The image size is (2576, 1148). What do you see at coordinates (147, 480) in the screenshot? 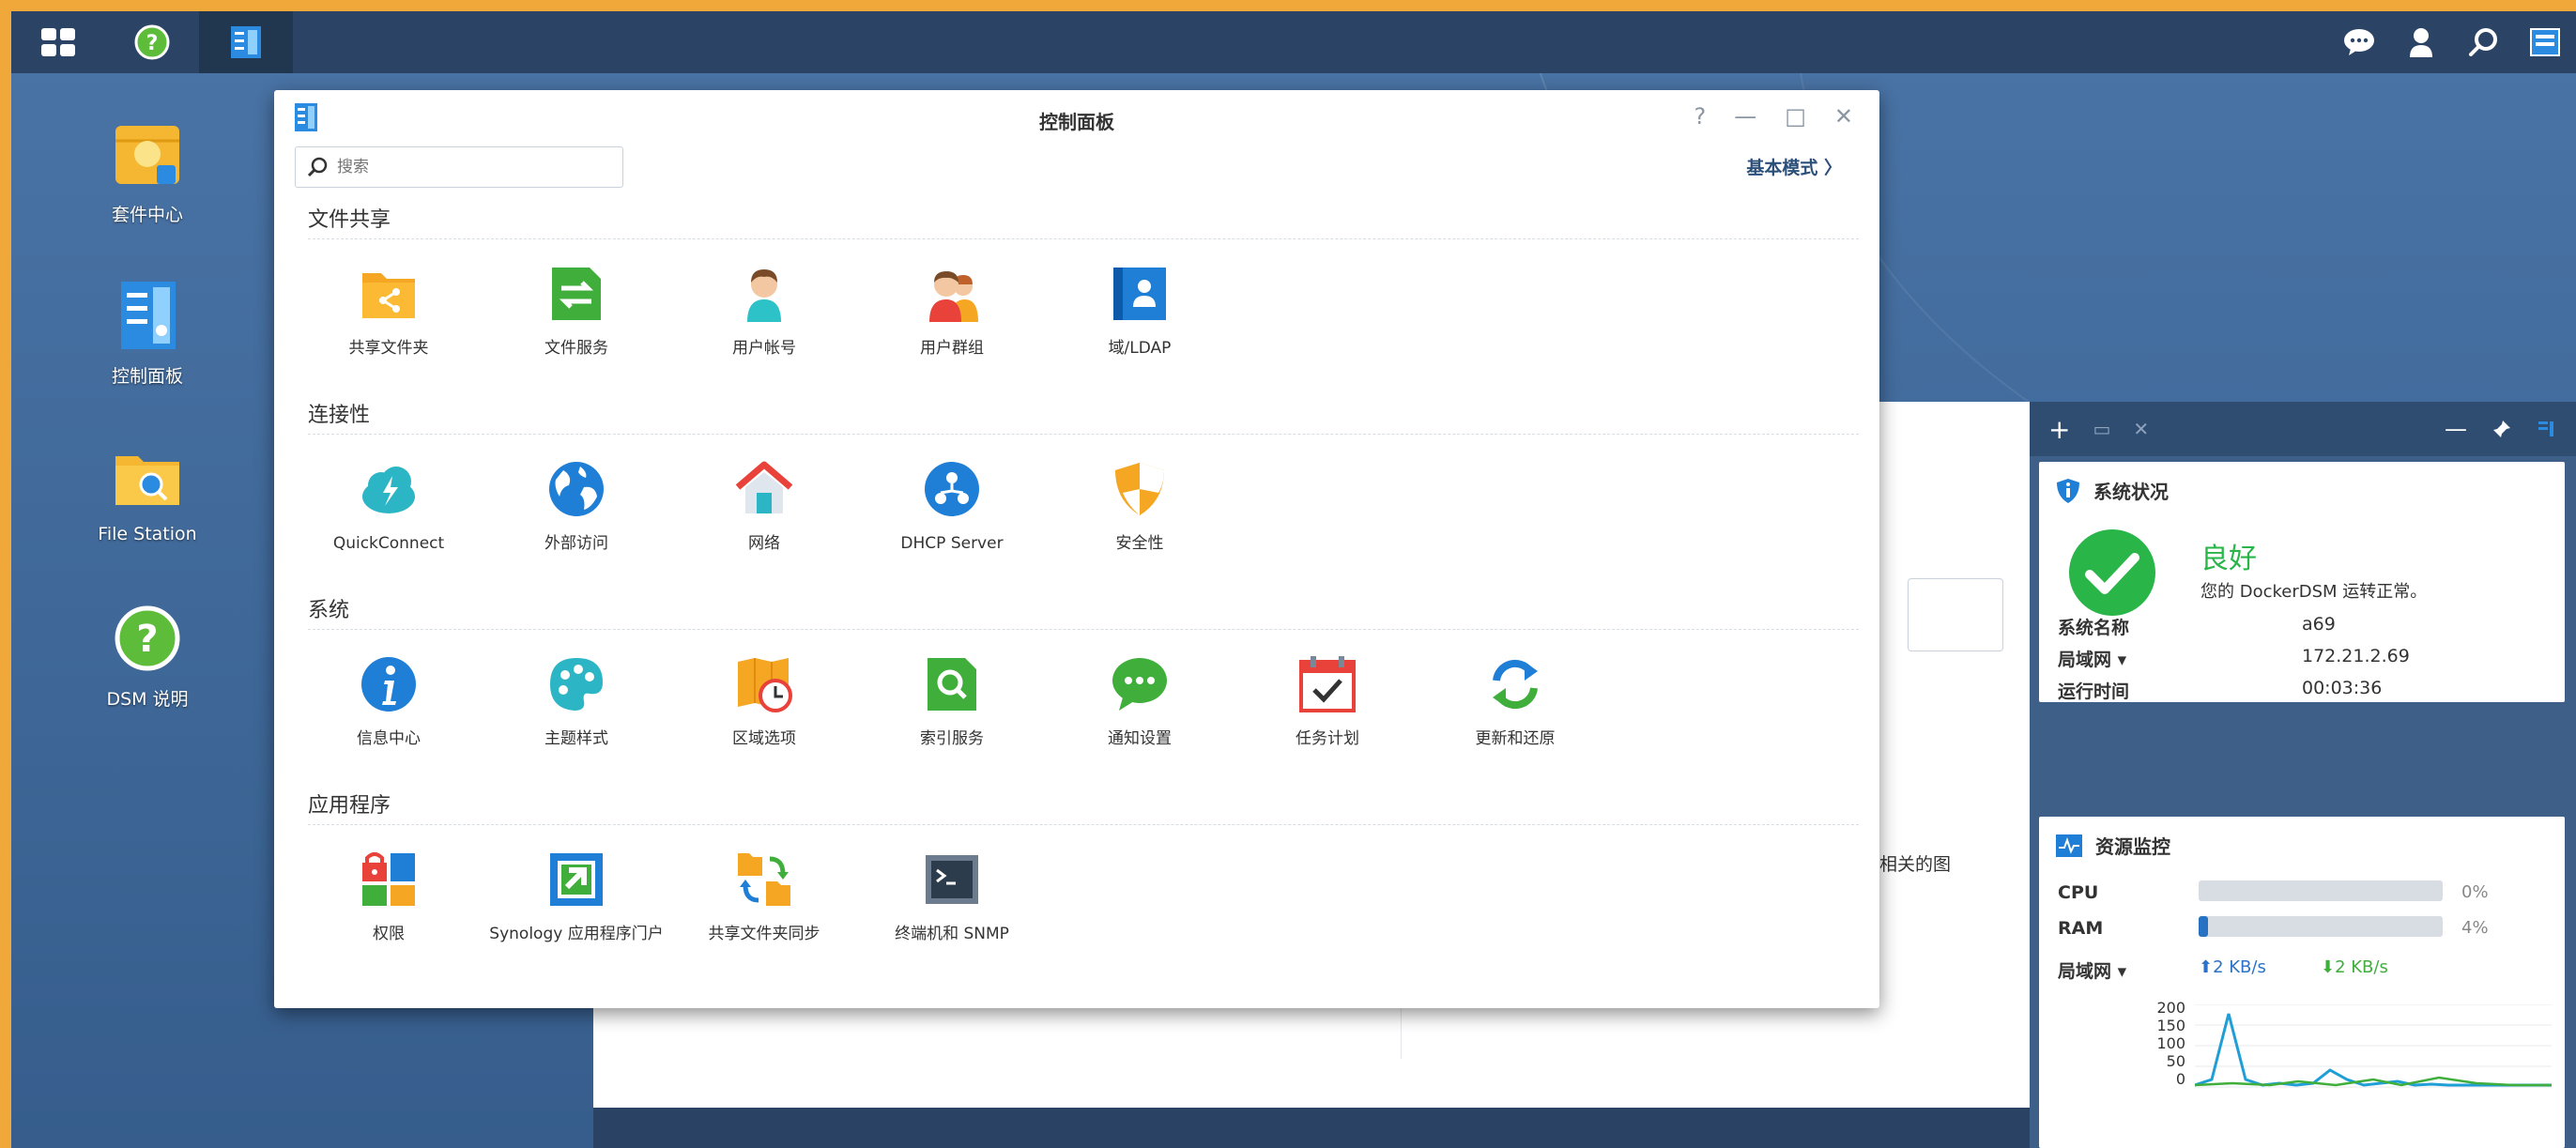
I see `folder-search-icon` at bounding box center [147, 480].